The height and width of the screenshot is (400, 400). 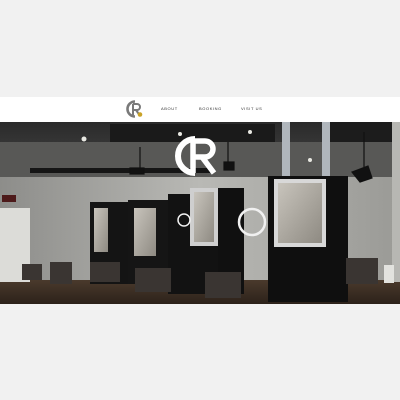 I want to click on top-navbar: ABOUT BOOKING VISIT US, so click(x=200, y=110).